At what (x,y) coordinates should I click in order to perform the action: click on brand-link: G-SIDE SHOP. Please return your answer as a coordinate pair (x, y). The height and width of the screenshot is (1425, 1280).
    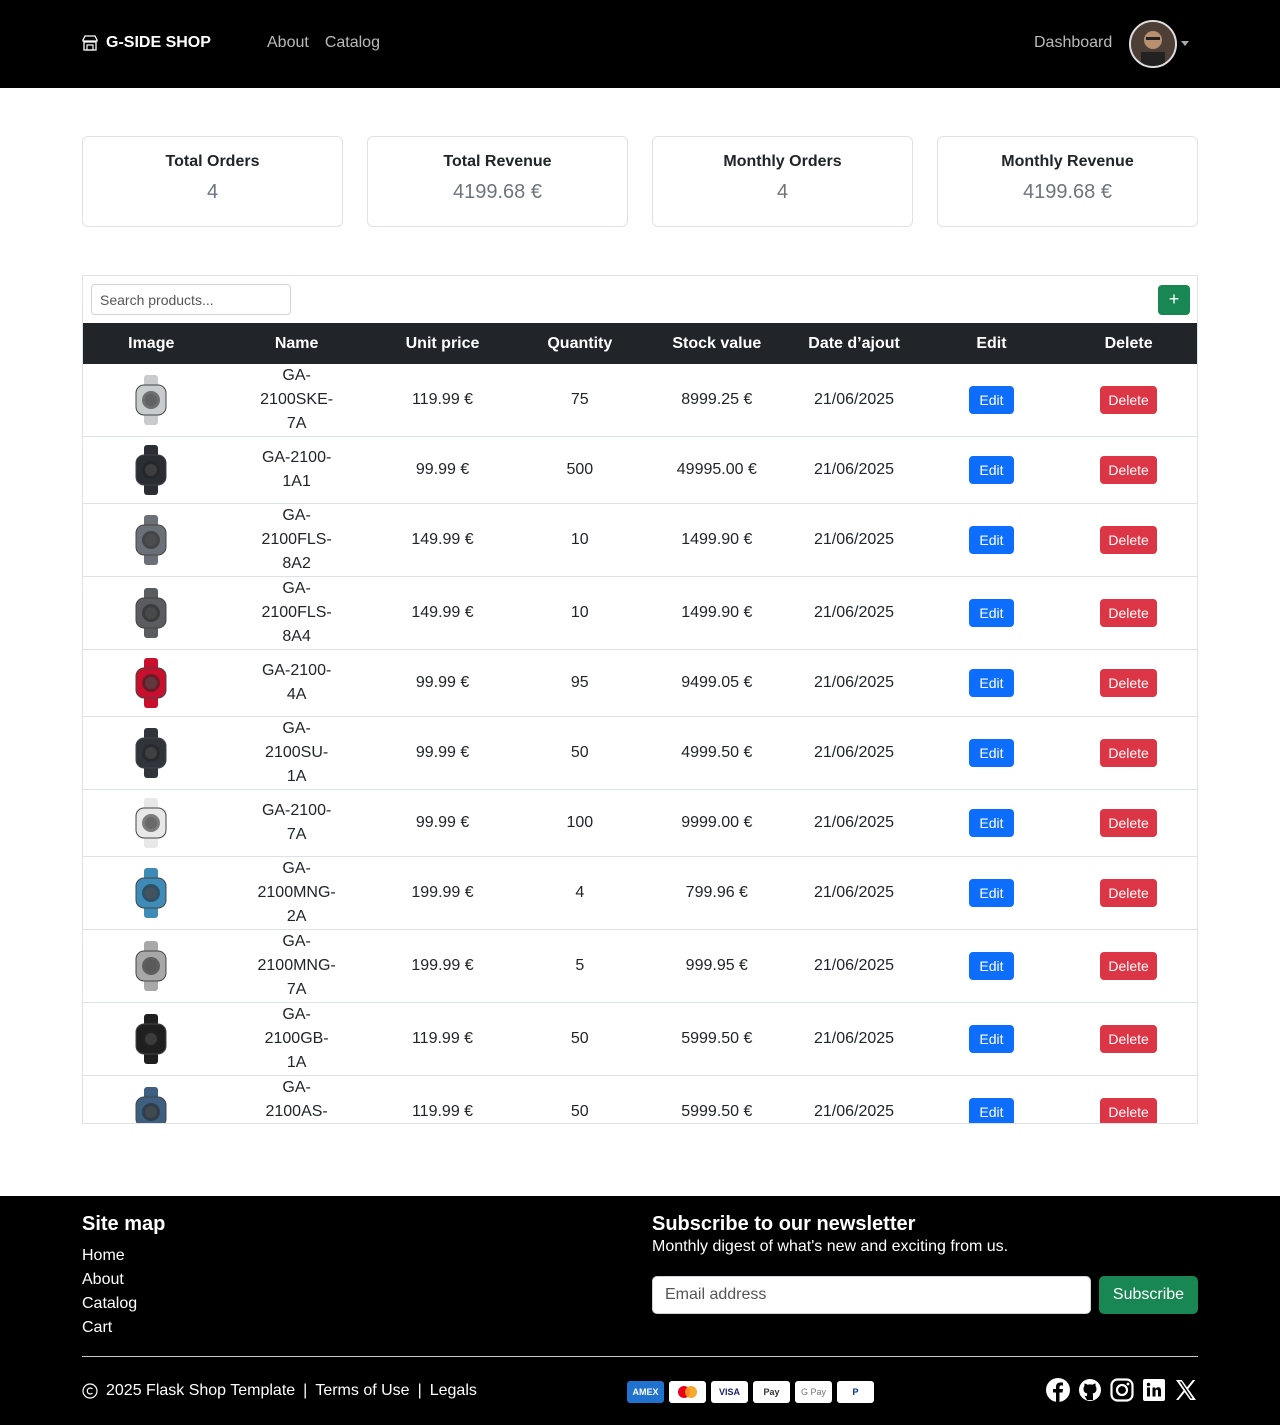
    Looking at the image, I should click on (146, 43).